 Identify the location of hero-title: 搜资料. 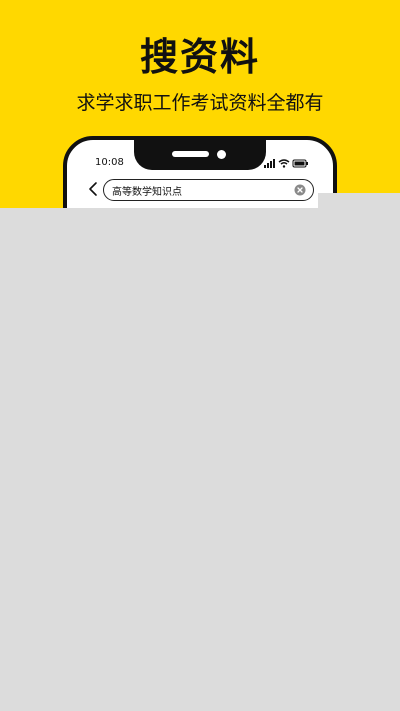
(199, 57).